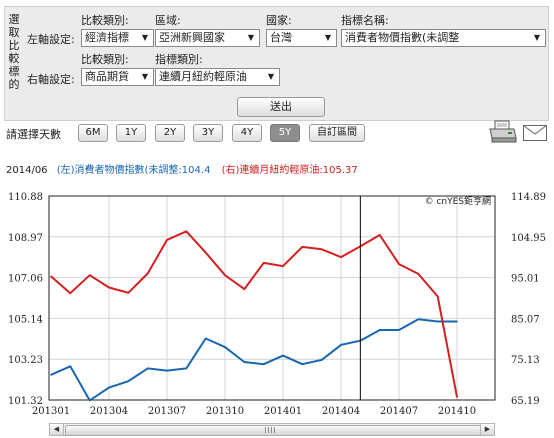  I want to click on right-compare-type-select: 商品期貨 ▼, so click(117, 77).